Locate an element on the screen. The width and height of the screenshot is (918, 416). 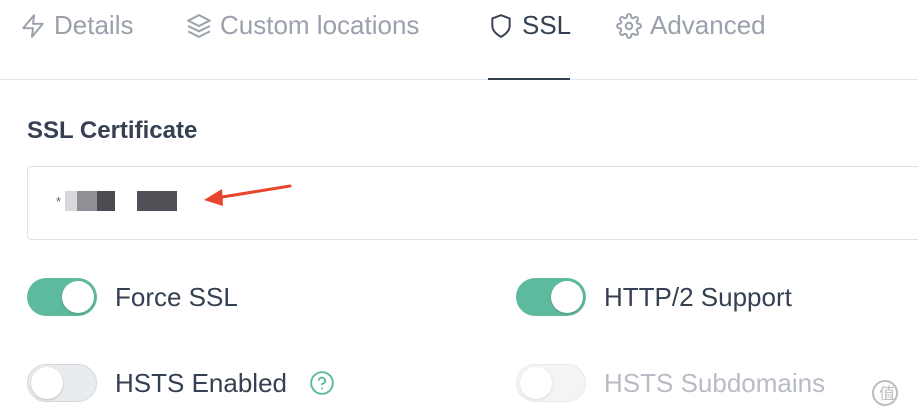
ssl-certificate-label: SSL Certificate is located at coordinates (112, 130).